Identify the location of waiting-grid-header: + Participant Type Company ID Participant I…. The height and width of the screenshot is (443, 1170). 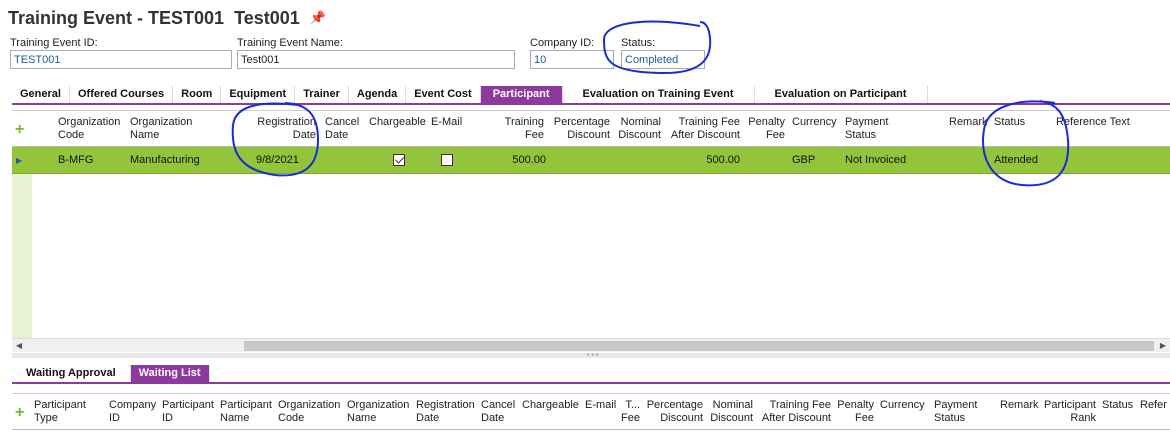
(591, 412).